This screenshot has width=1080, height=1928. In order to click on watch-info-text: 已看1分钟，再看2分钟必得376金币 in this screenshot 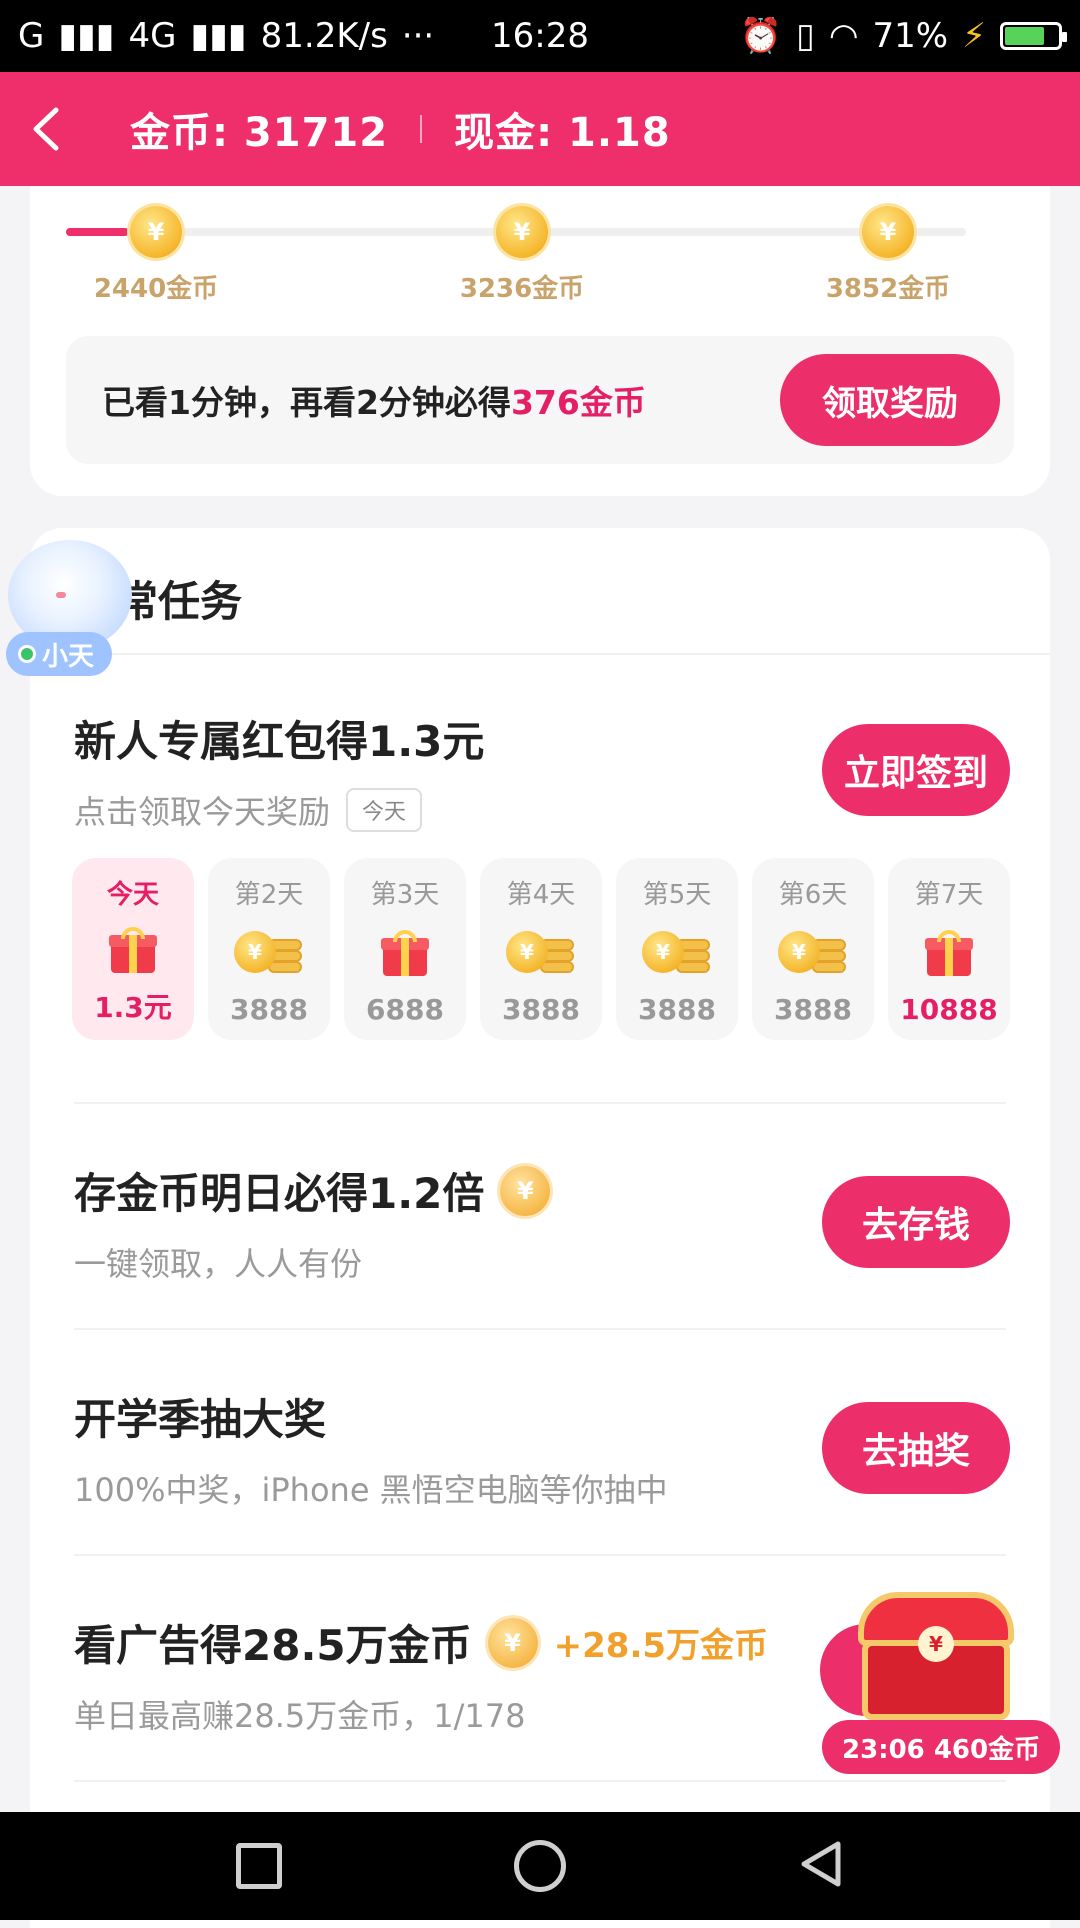, I will do `click(374, 400)`.